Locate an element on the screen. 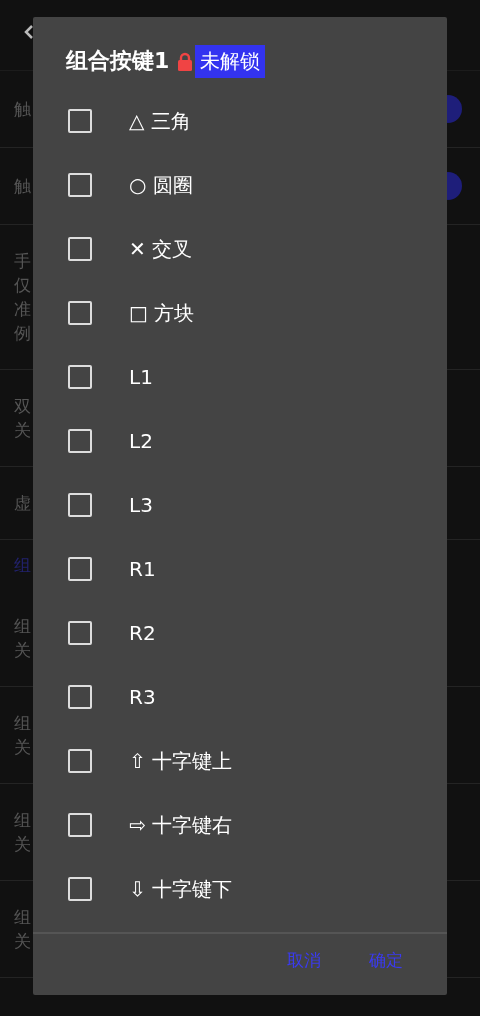  option-label: ⇧ 十字键上 is located at coordinates (181, 761).